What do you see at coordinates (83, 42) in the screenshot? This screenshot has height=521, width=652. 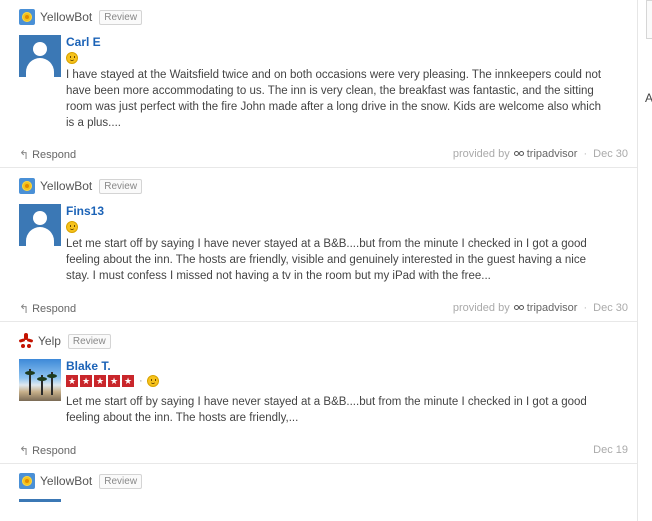 I see `reviewer-name: Carl E` at bounding box center [83, 42].